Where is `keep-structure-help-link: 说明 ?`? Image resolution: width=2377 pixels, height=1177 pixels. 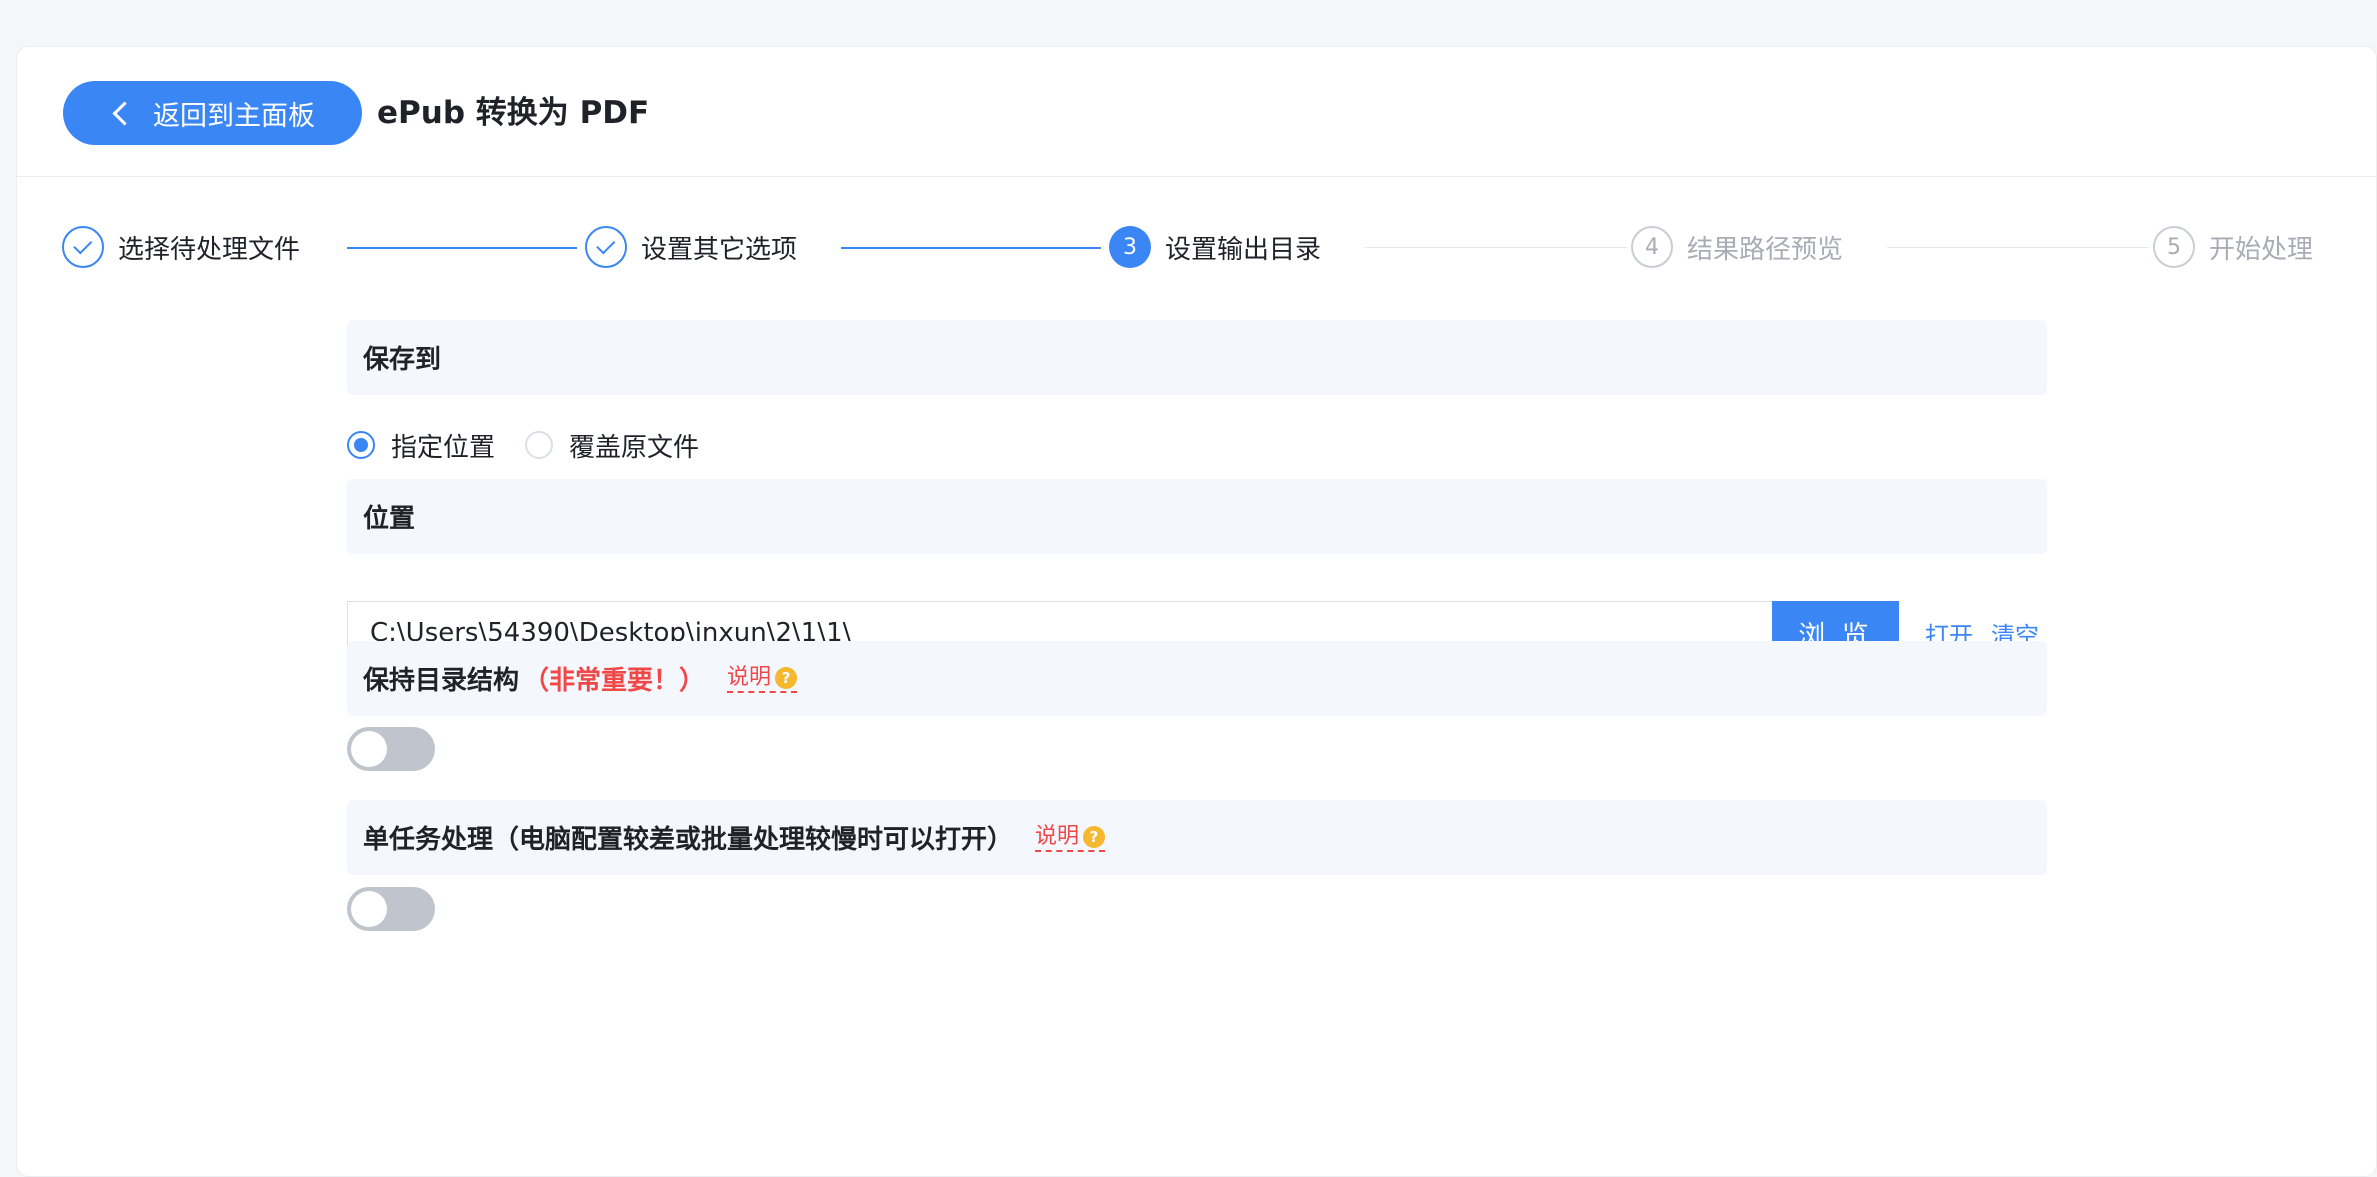
keep-structure-help-link: 说明 ? is located at coordinates (762, 678).